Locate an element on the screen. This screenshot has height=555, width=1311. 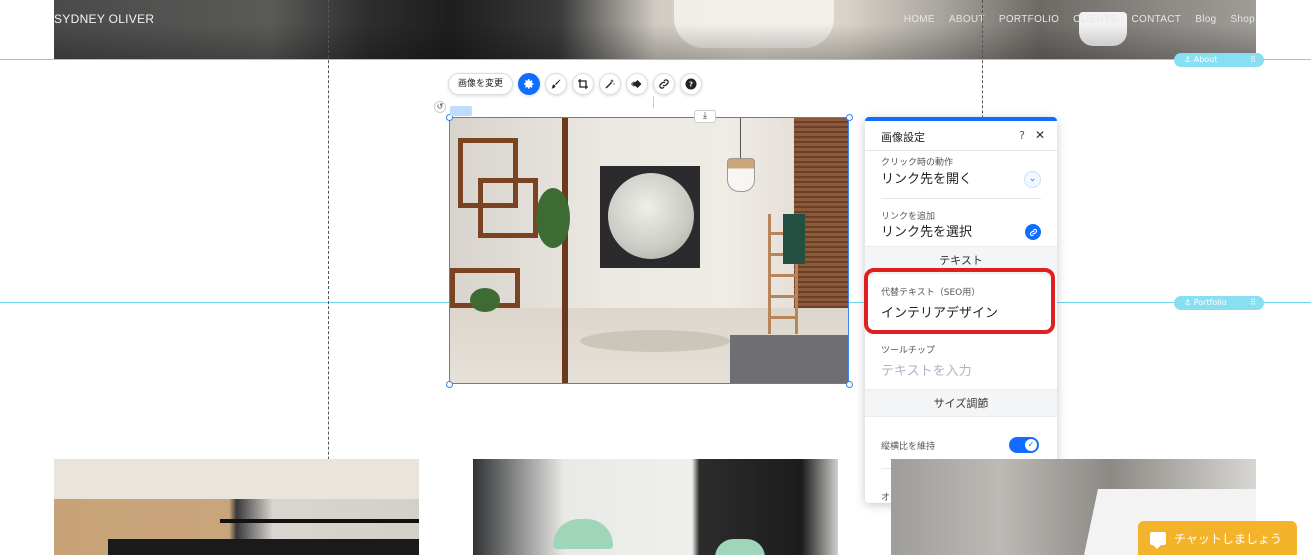
section-size-header: サイズ調節 is located at coordinates (961, 403).